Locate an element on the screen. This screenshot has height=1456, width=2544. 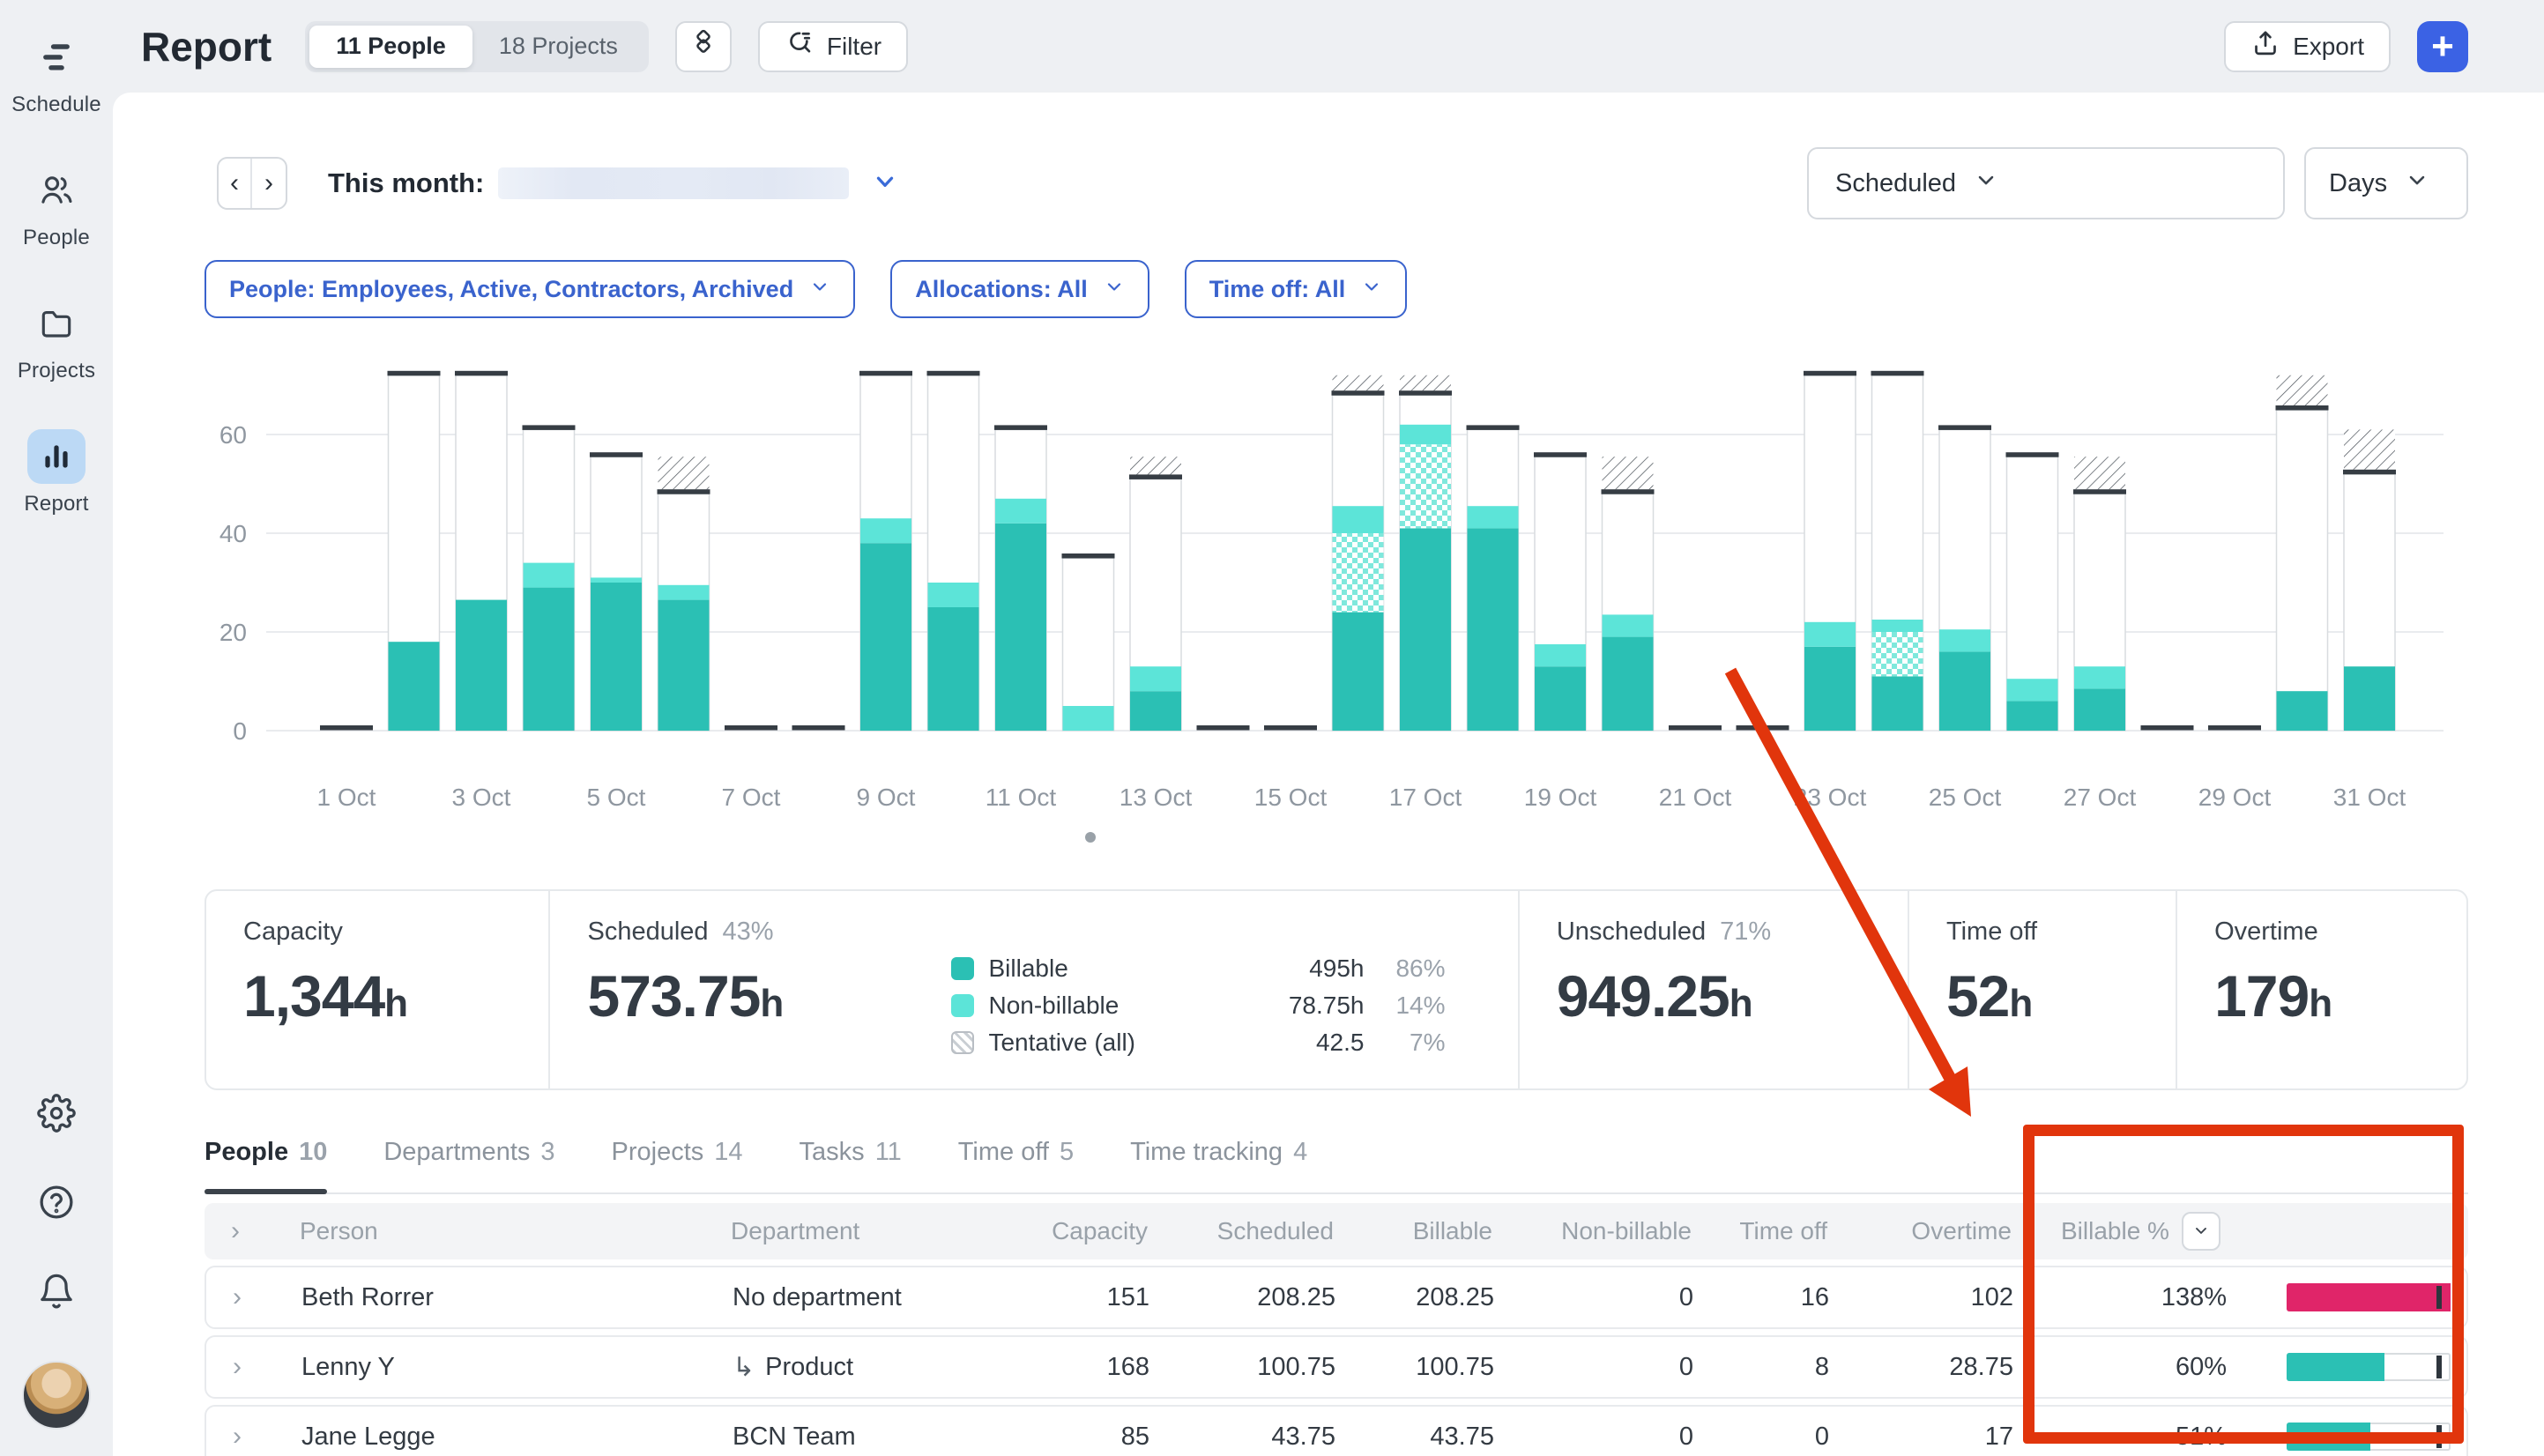
svg-text: 17 Oct is located at coordinates (1426, 797).